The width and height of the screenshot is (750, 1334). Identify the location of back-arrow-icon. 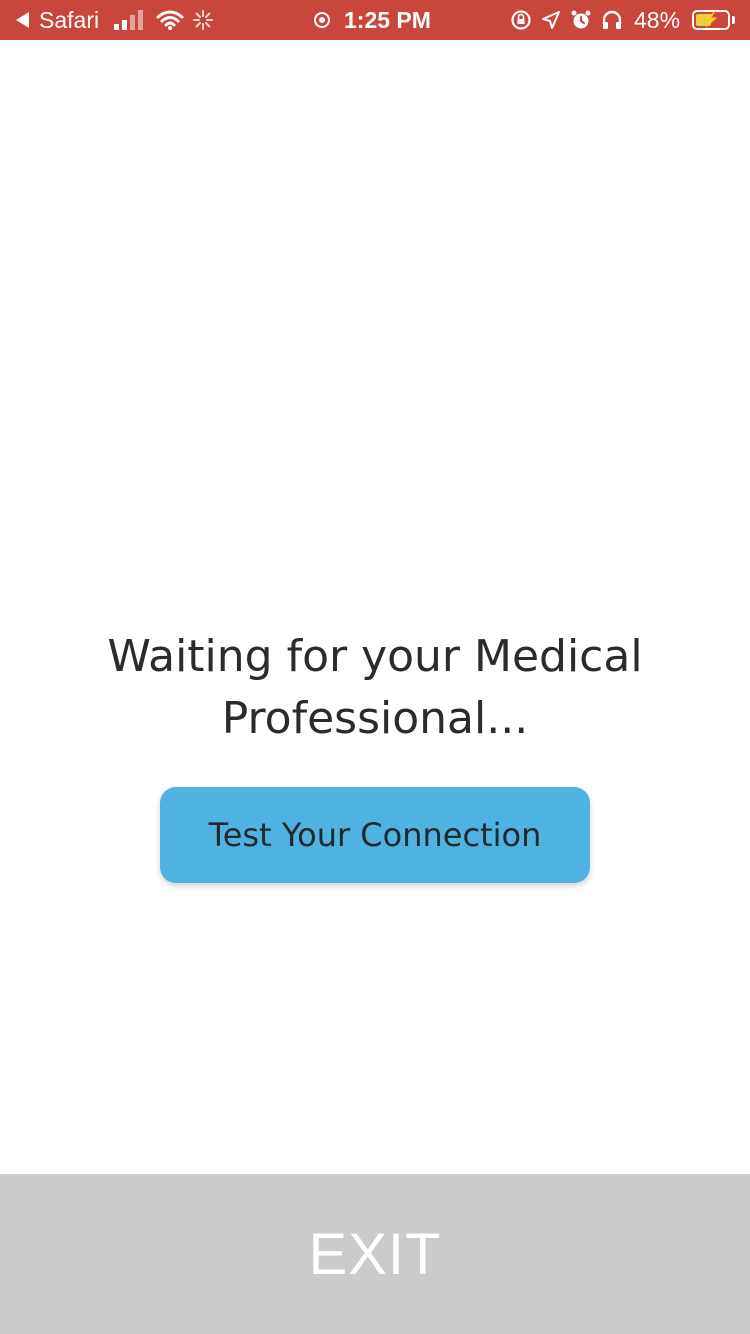
(22, 20).